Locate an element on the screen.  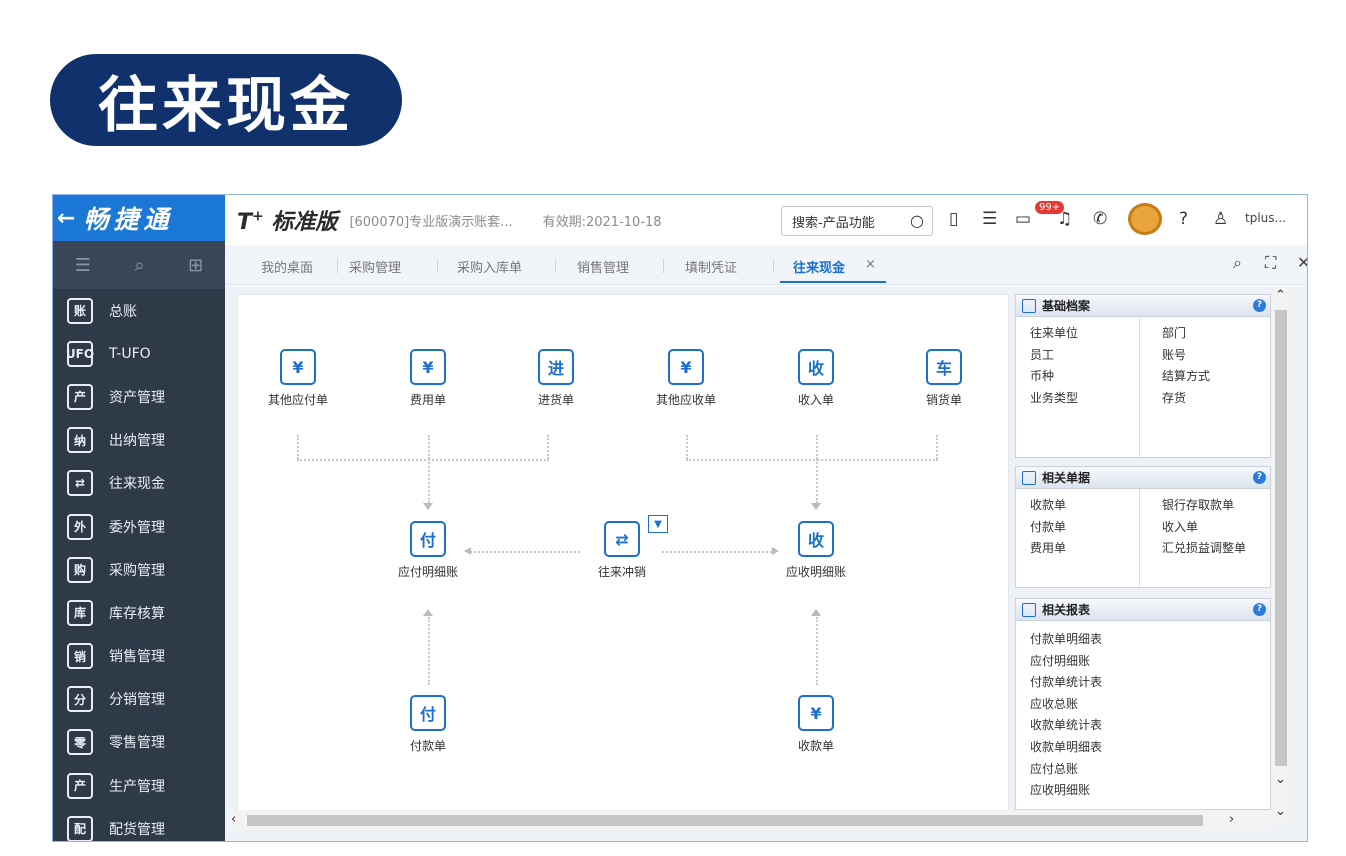
search-icon: ○ is located at coordinates (917, 220).